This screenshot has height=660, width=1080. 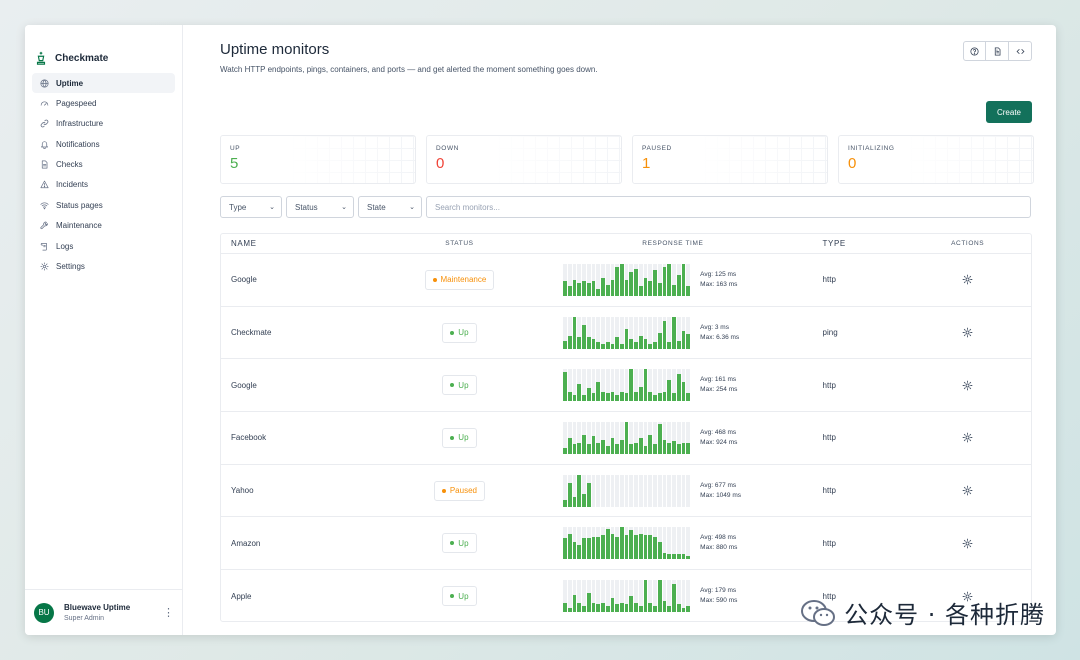 I want to click on search-input, so click(x=728, y=207).